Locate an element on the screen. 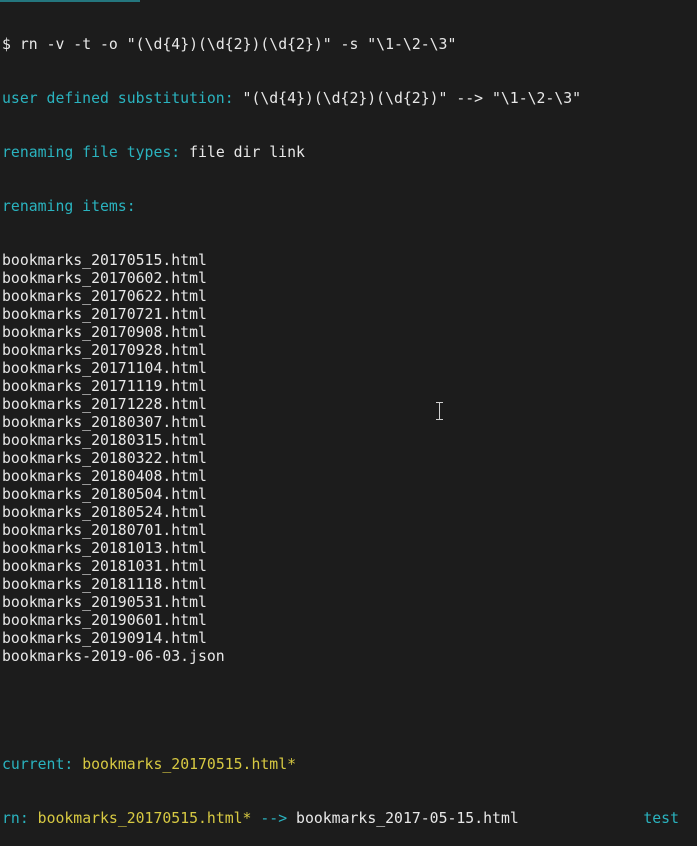  list-item: bookmarks_20180315.html is located at coordinates (104, 440).